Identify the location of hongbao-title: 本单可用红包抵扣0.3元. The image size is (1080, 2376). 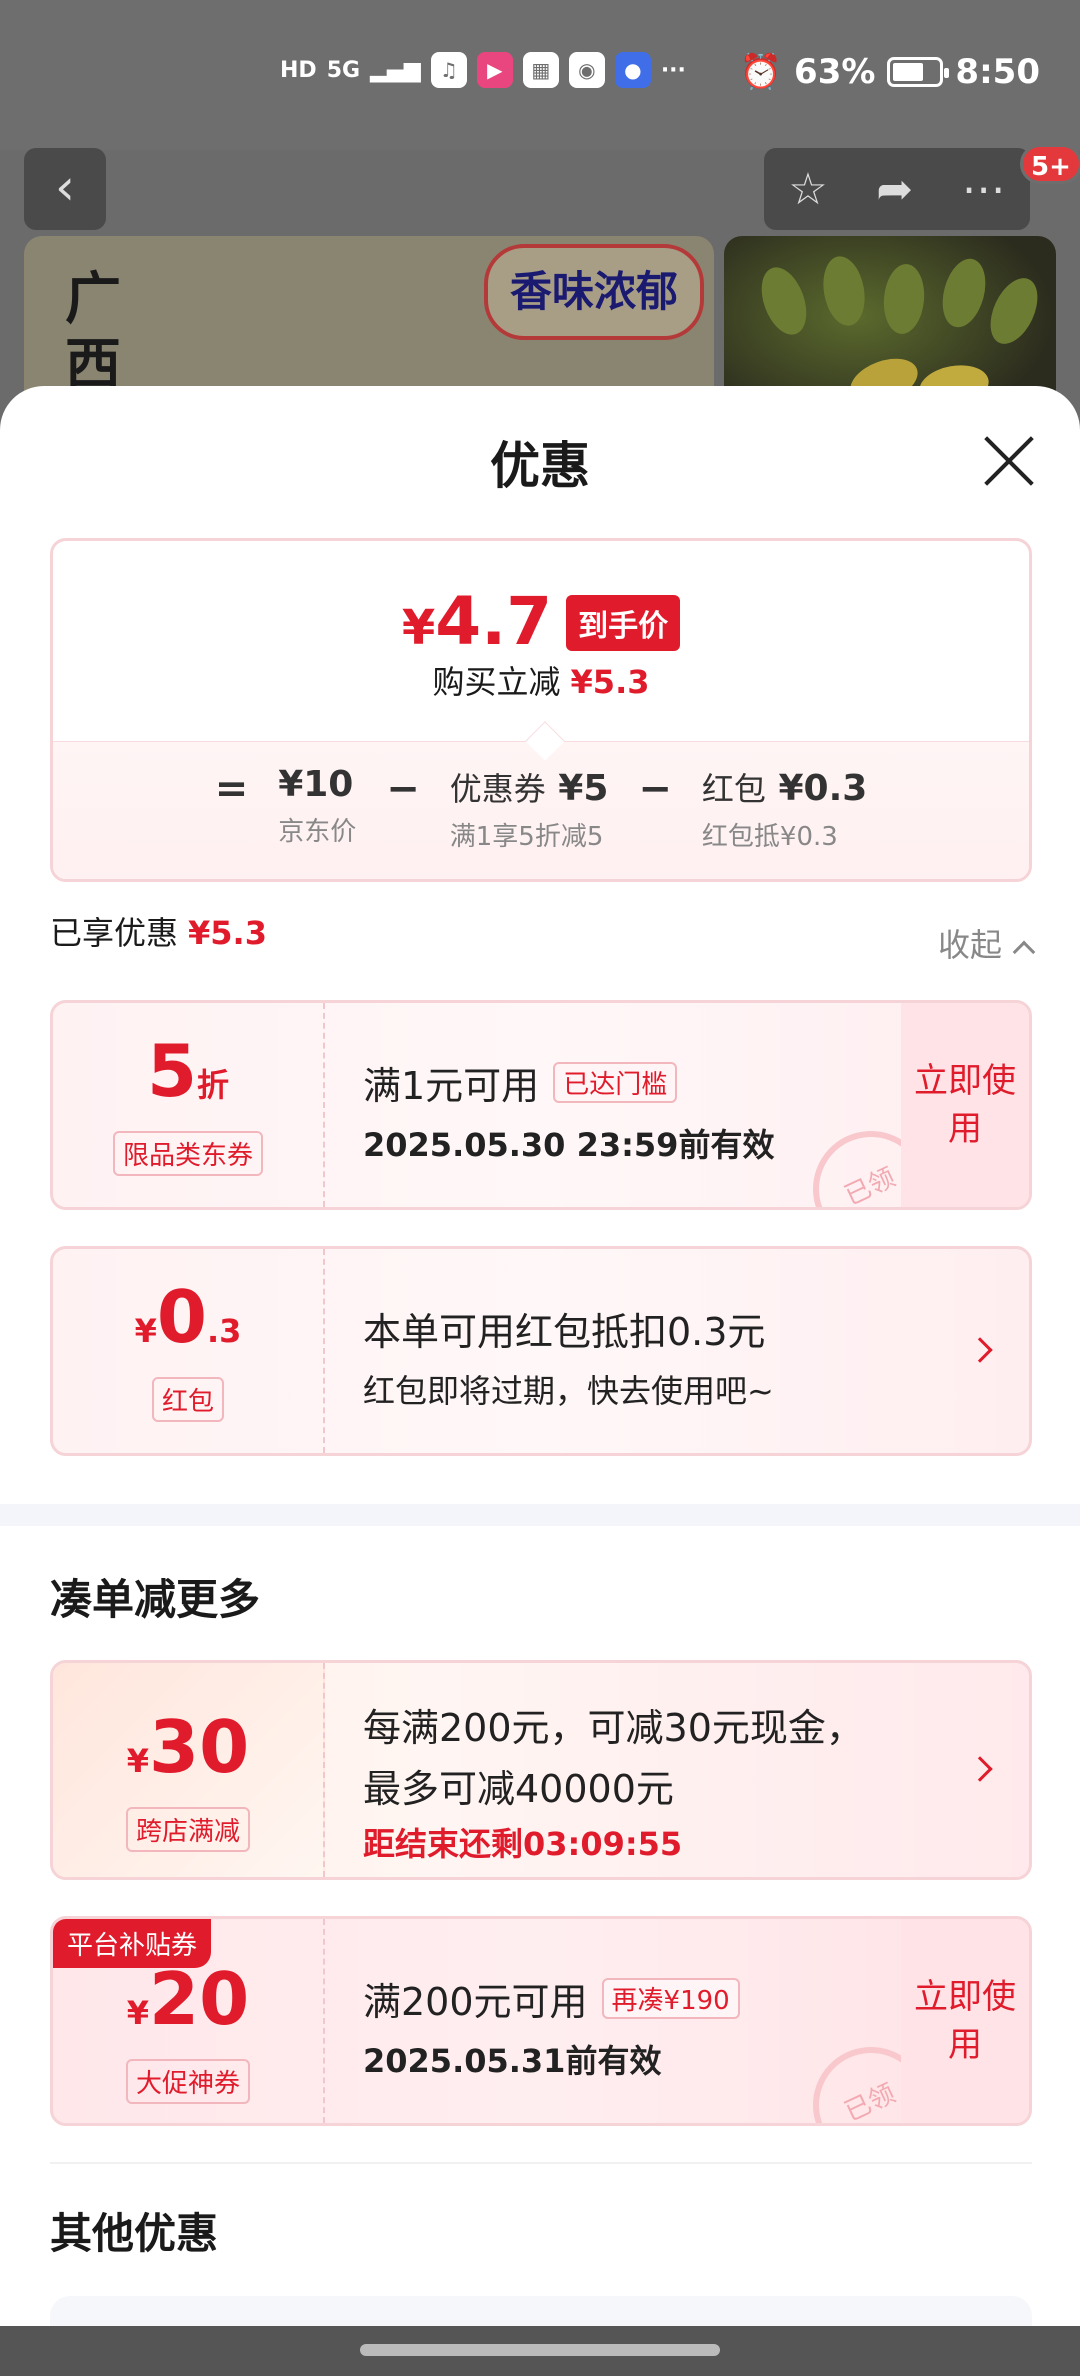
(564, 1332).